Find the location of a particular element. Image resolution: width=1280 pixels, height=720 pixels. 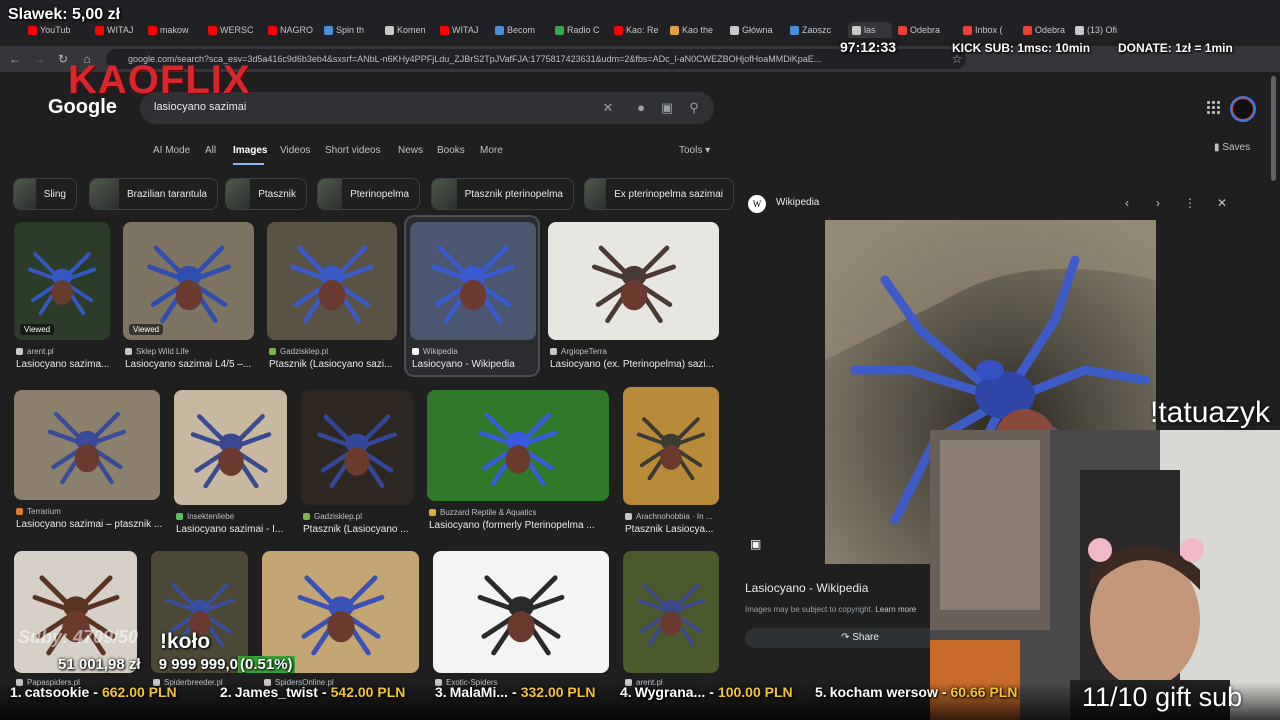

browser-tab: YouTub is located at coordinates (55, 30).